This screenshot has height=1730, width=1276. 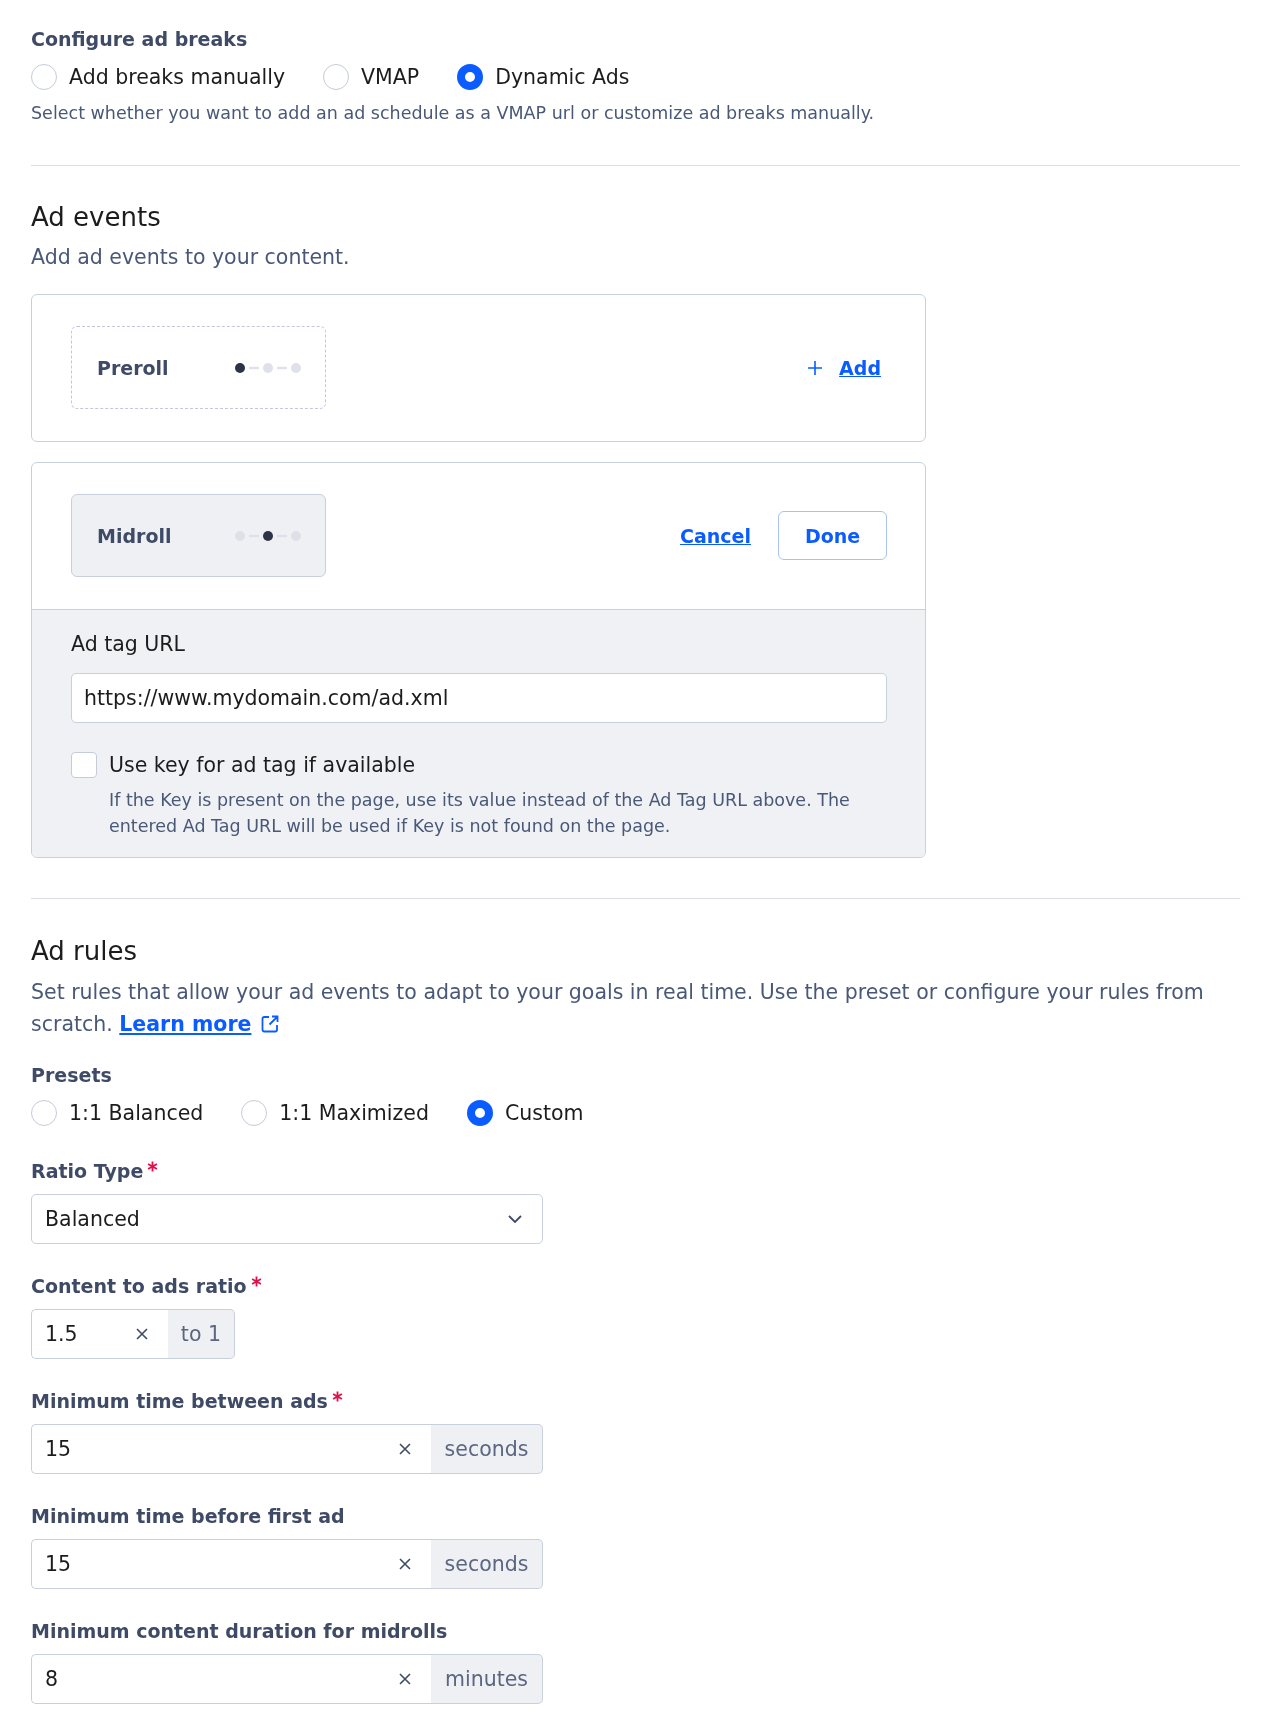 I want to click on checkbox, so click(x=84, y=765).